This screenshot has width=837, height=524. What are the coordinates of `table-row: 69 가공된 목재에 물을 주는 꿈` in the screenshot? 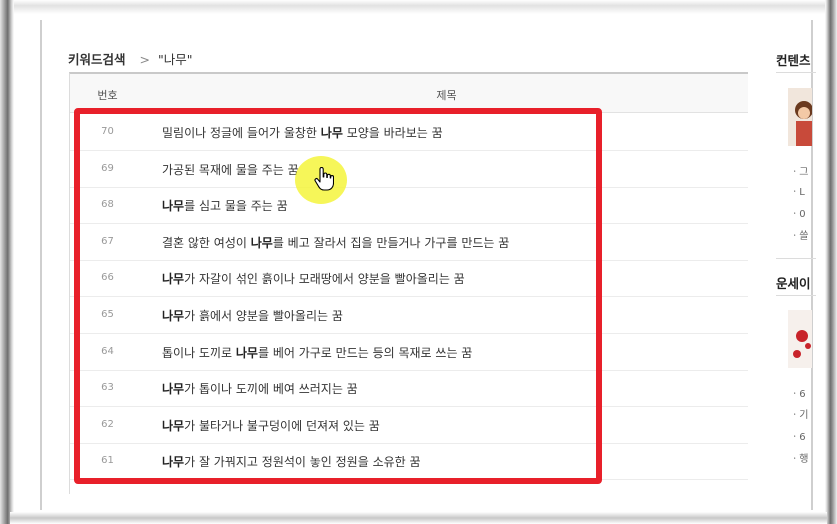 It's located at (409, 169).